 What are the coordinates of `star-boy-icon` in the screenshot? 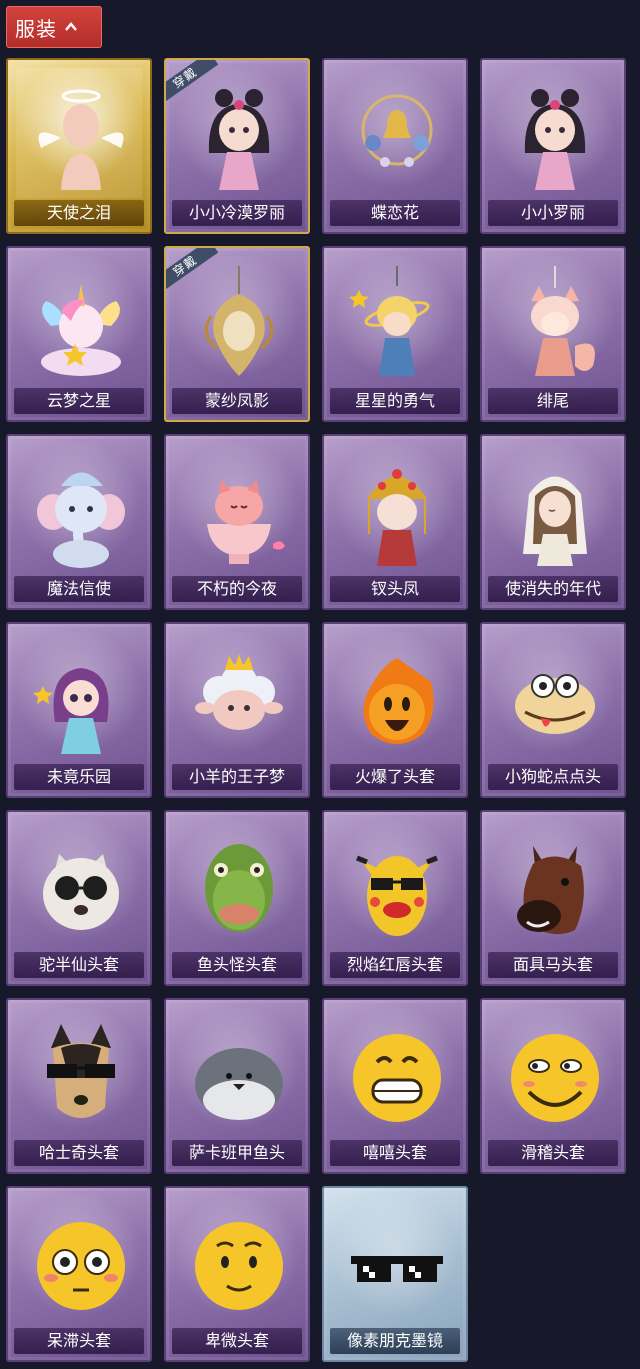 It's located at (389, 321).